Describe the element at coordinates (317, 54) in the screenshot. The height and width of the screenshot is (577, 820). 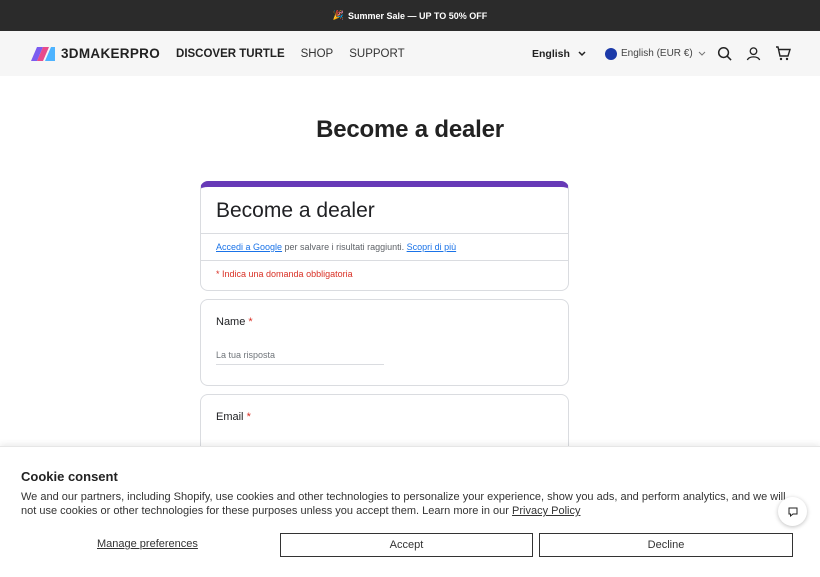
I see `nav-item-shop: SHOP` at that location.